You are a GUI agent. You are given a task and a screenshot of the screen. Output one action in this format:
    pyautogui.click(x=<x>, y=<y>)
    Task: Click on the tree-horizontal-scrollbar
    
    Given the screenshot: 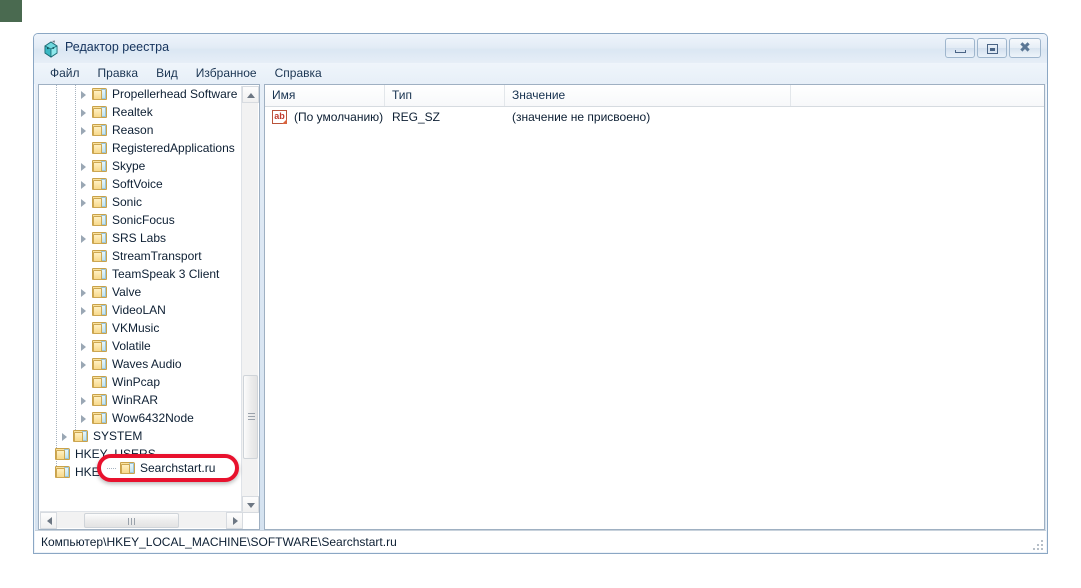 What is the action you would take?
    pyautogui.click(x=141, y=520)
    